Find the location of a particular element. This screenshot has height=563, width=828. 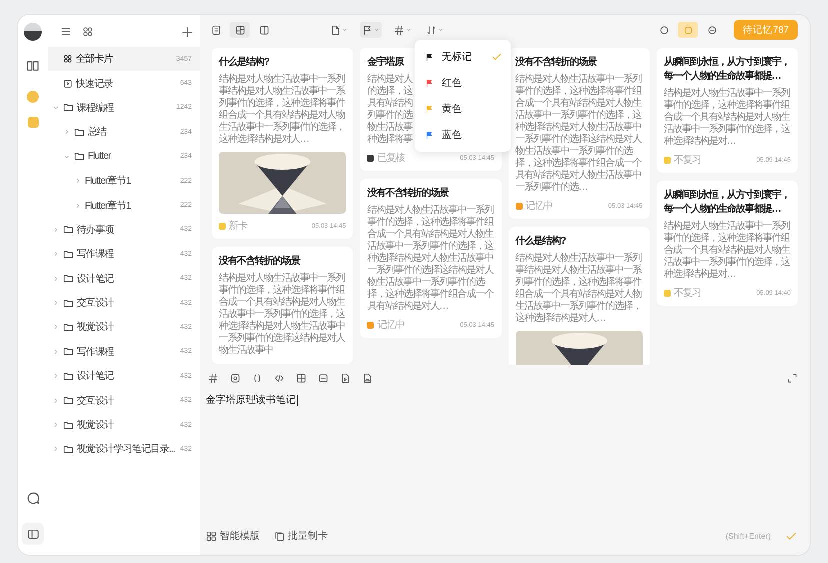

masonry-view-button is located at coordinates (240, 30).